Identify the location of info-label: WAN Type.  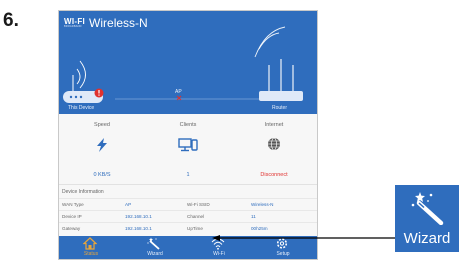
(73, 204).